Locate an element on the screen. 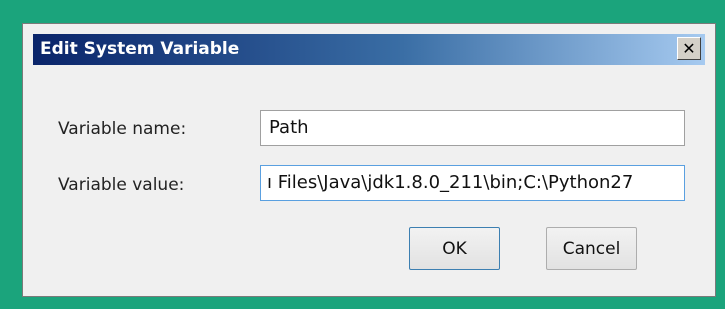 Image resolution: width=725 pixels, height=309 pixels. variable-name-field: Path is located at coordinates (472, 128).